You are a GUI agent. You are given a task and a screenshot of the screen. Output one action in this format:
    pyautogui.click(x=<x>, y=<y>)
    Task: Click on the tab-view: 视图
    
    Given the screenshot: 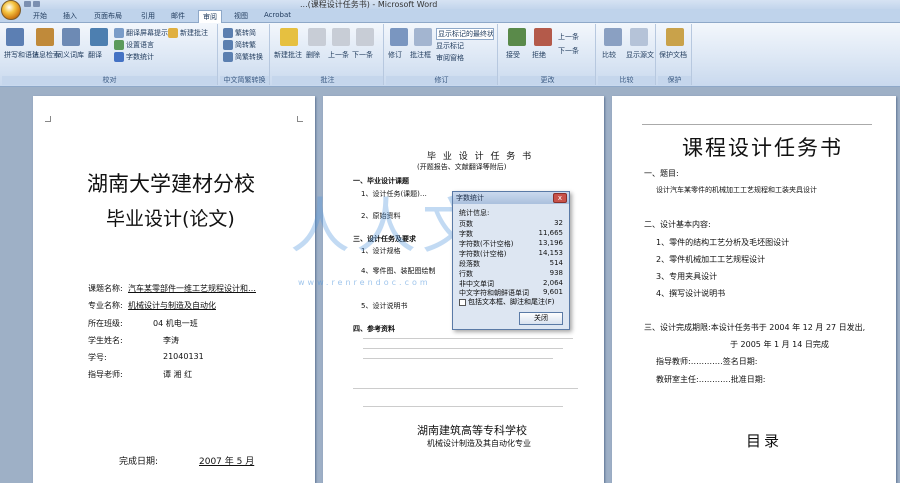 What is the action you would take?
    pyautogui.click(x=241, y=16)
    